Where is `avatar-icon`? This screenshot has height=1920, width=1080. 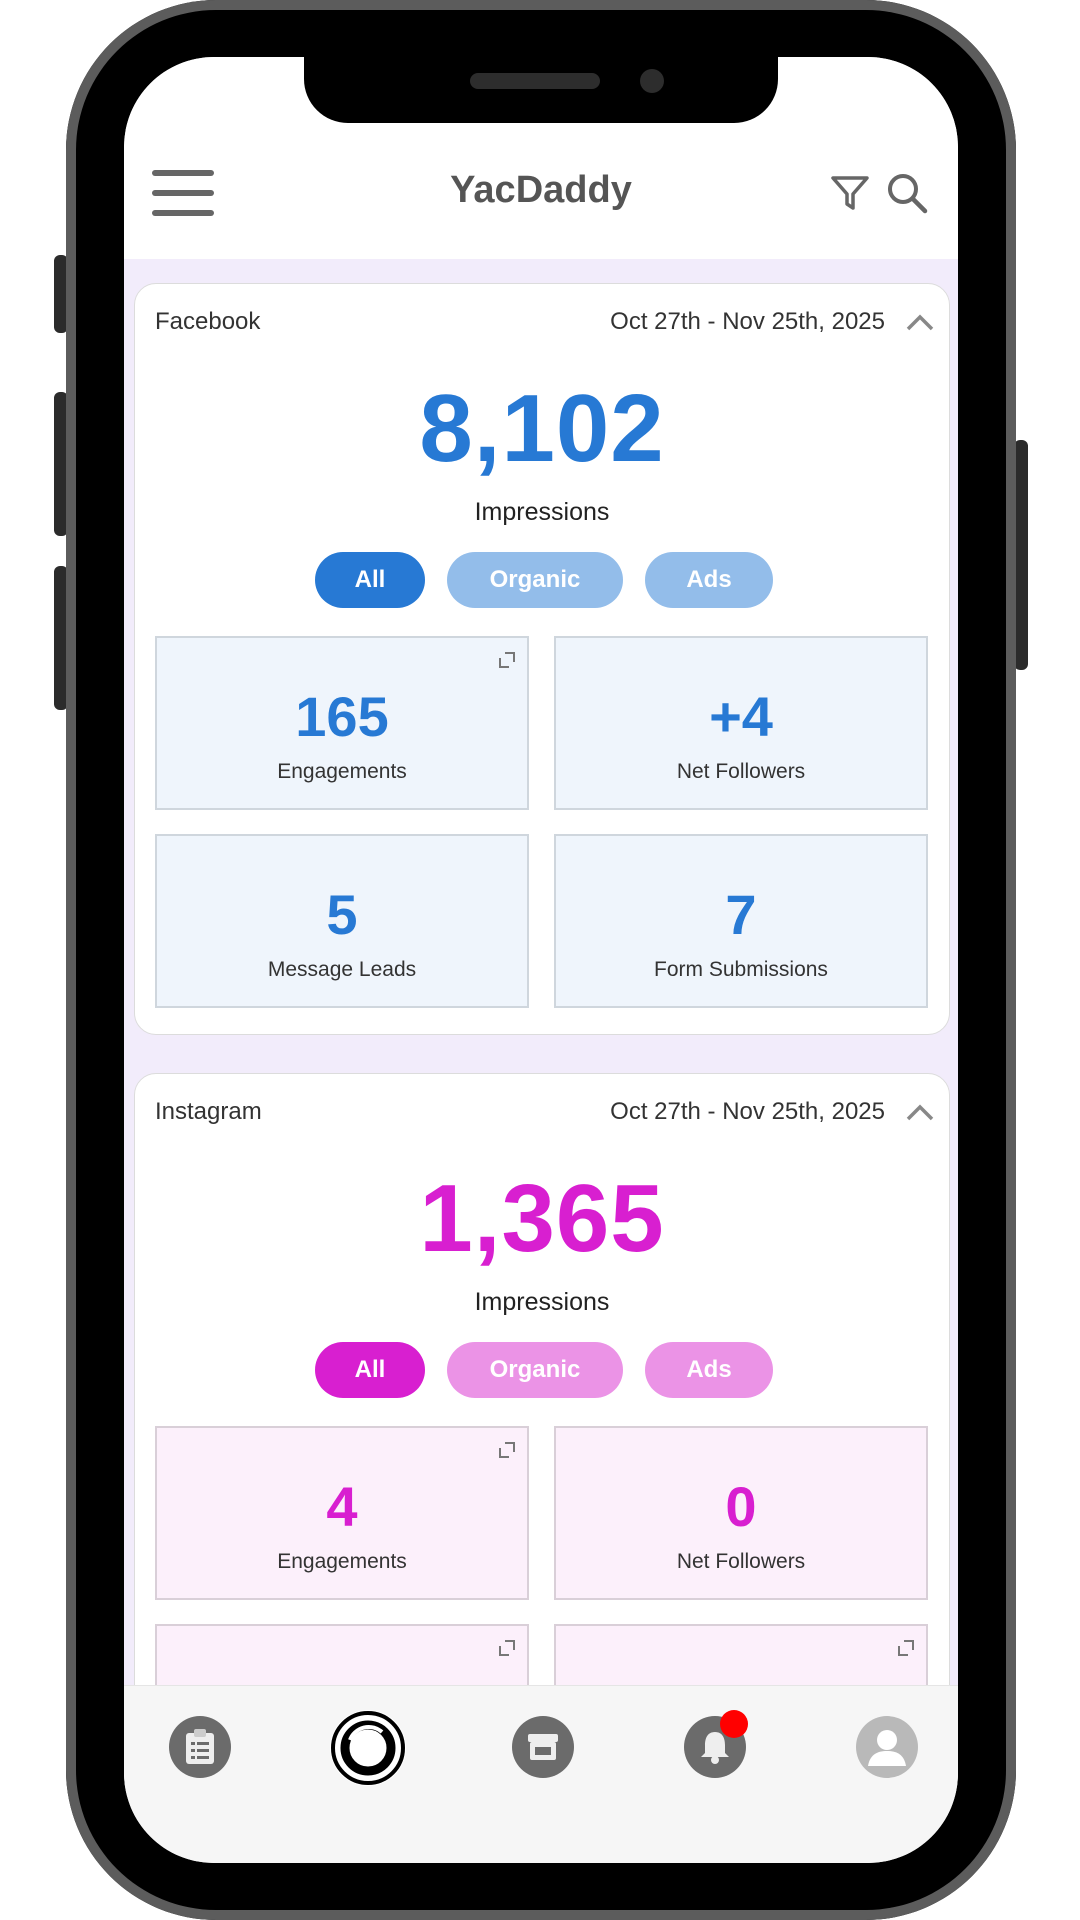 avatar-icon is located at coordinates (887, 1747).